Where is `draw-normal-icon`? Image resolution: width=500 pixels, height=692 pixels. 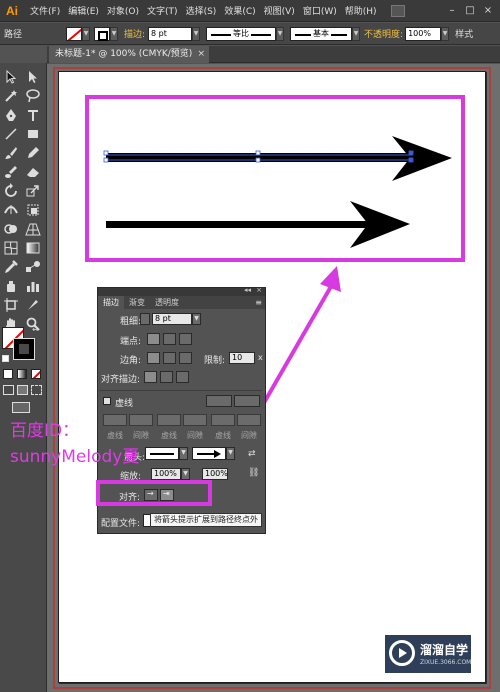
draw-normal-icon is located at coordinates (8, 390).